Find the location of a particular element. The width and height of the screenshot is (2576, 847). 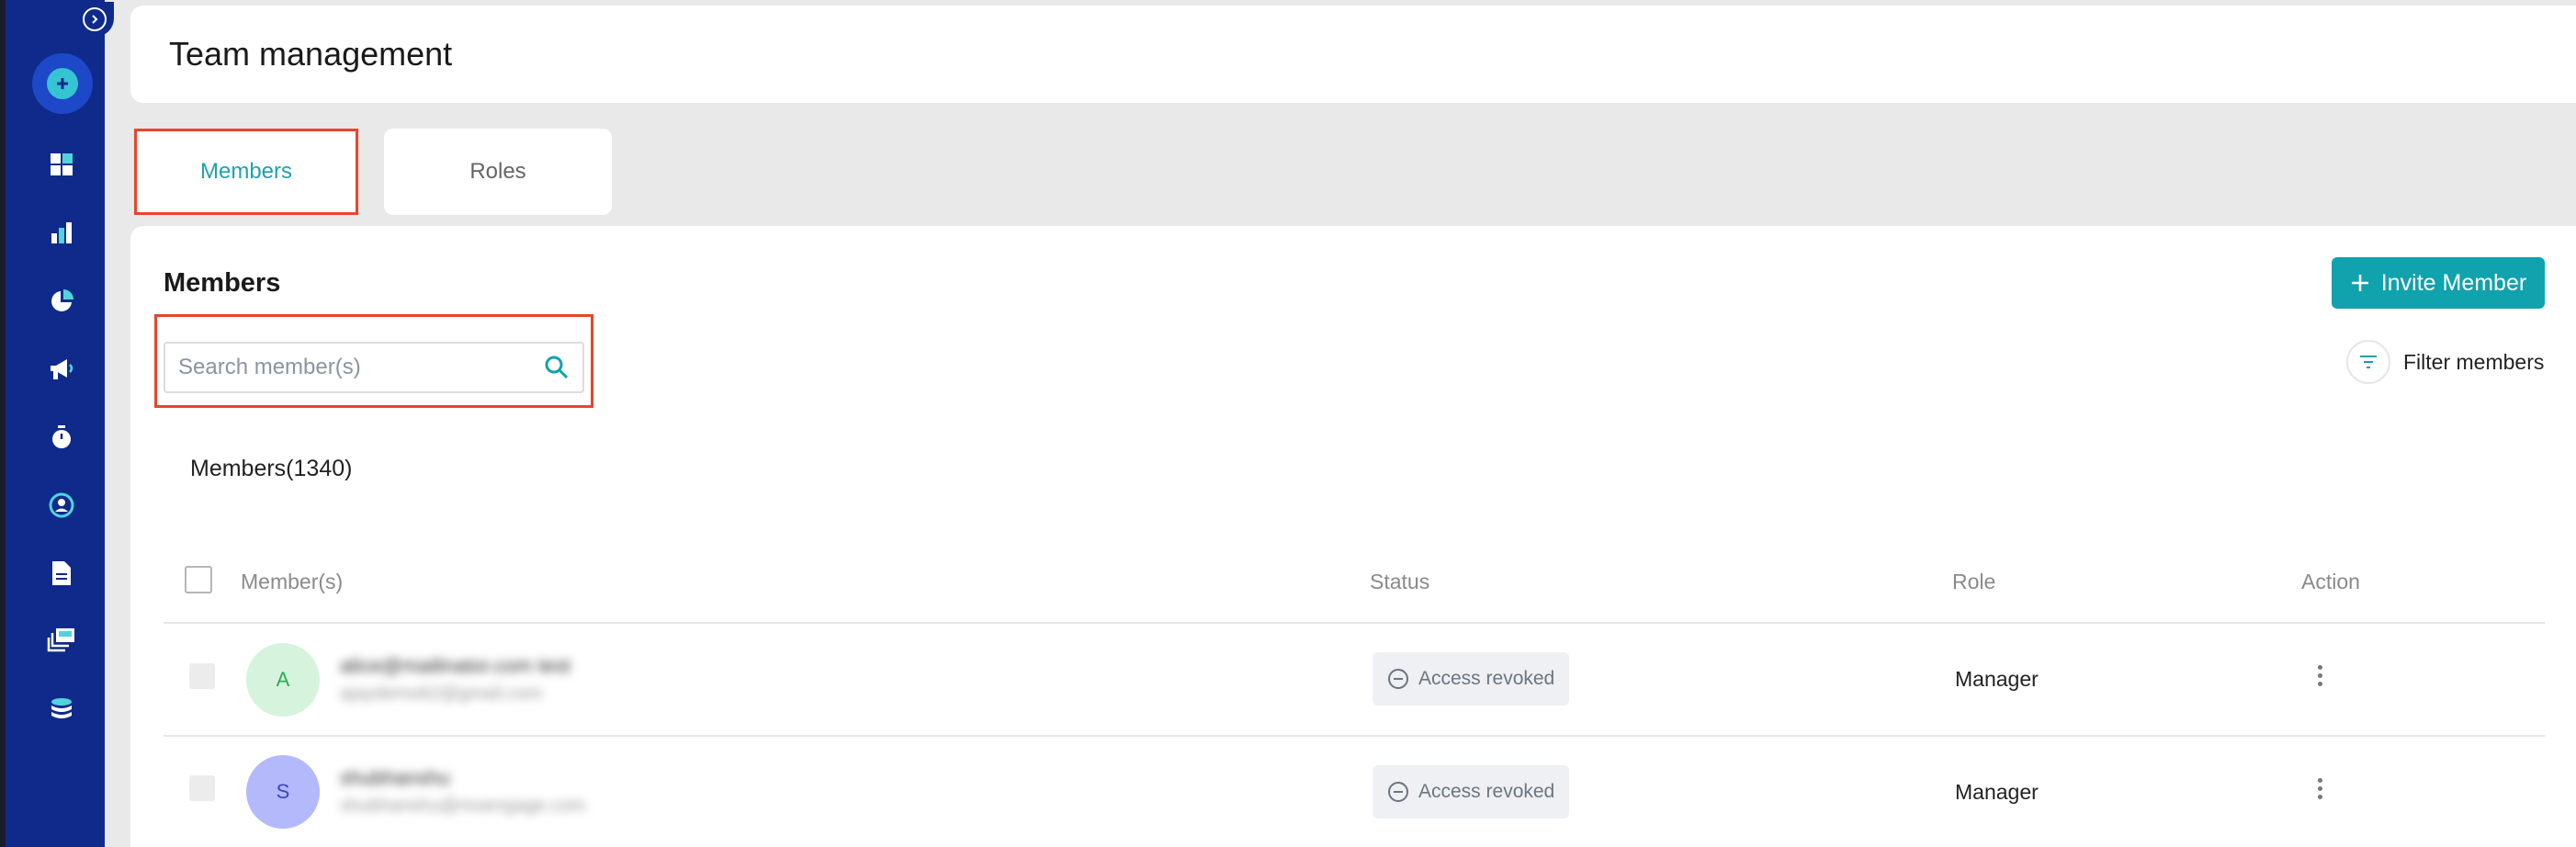

pie-chart-icon is located at coordinates (62, 300).